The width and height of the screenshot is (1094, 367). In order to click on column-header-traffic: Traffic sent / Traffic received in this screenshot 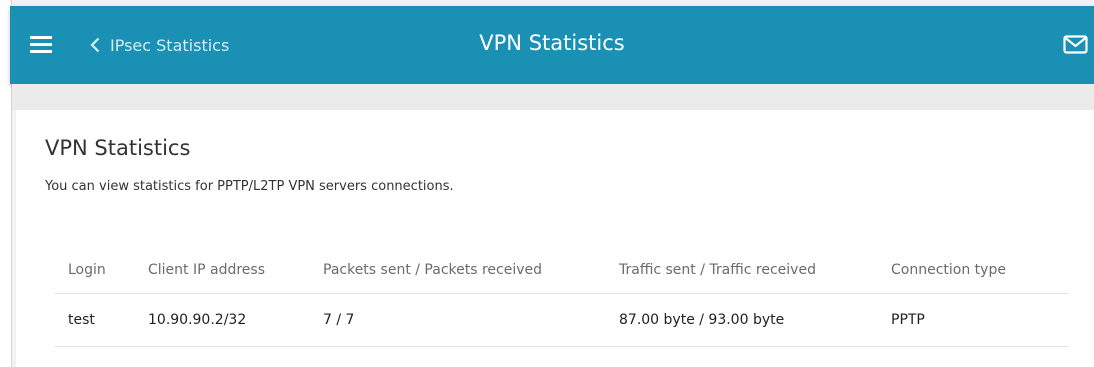, I will do `click(742, 270)`.